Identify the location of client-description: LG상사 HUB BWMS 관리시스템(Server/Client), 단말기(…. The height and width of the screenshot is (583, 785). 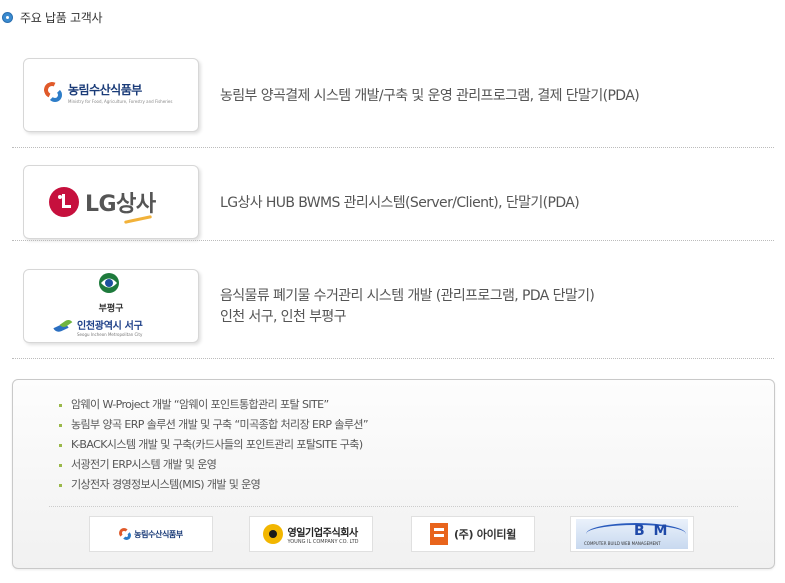
(400, 203).